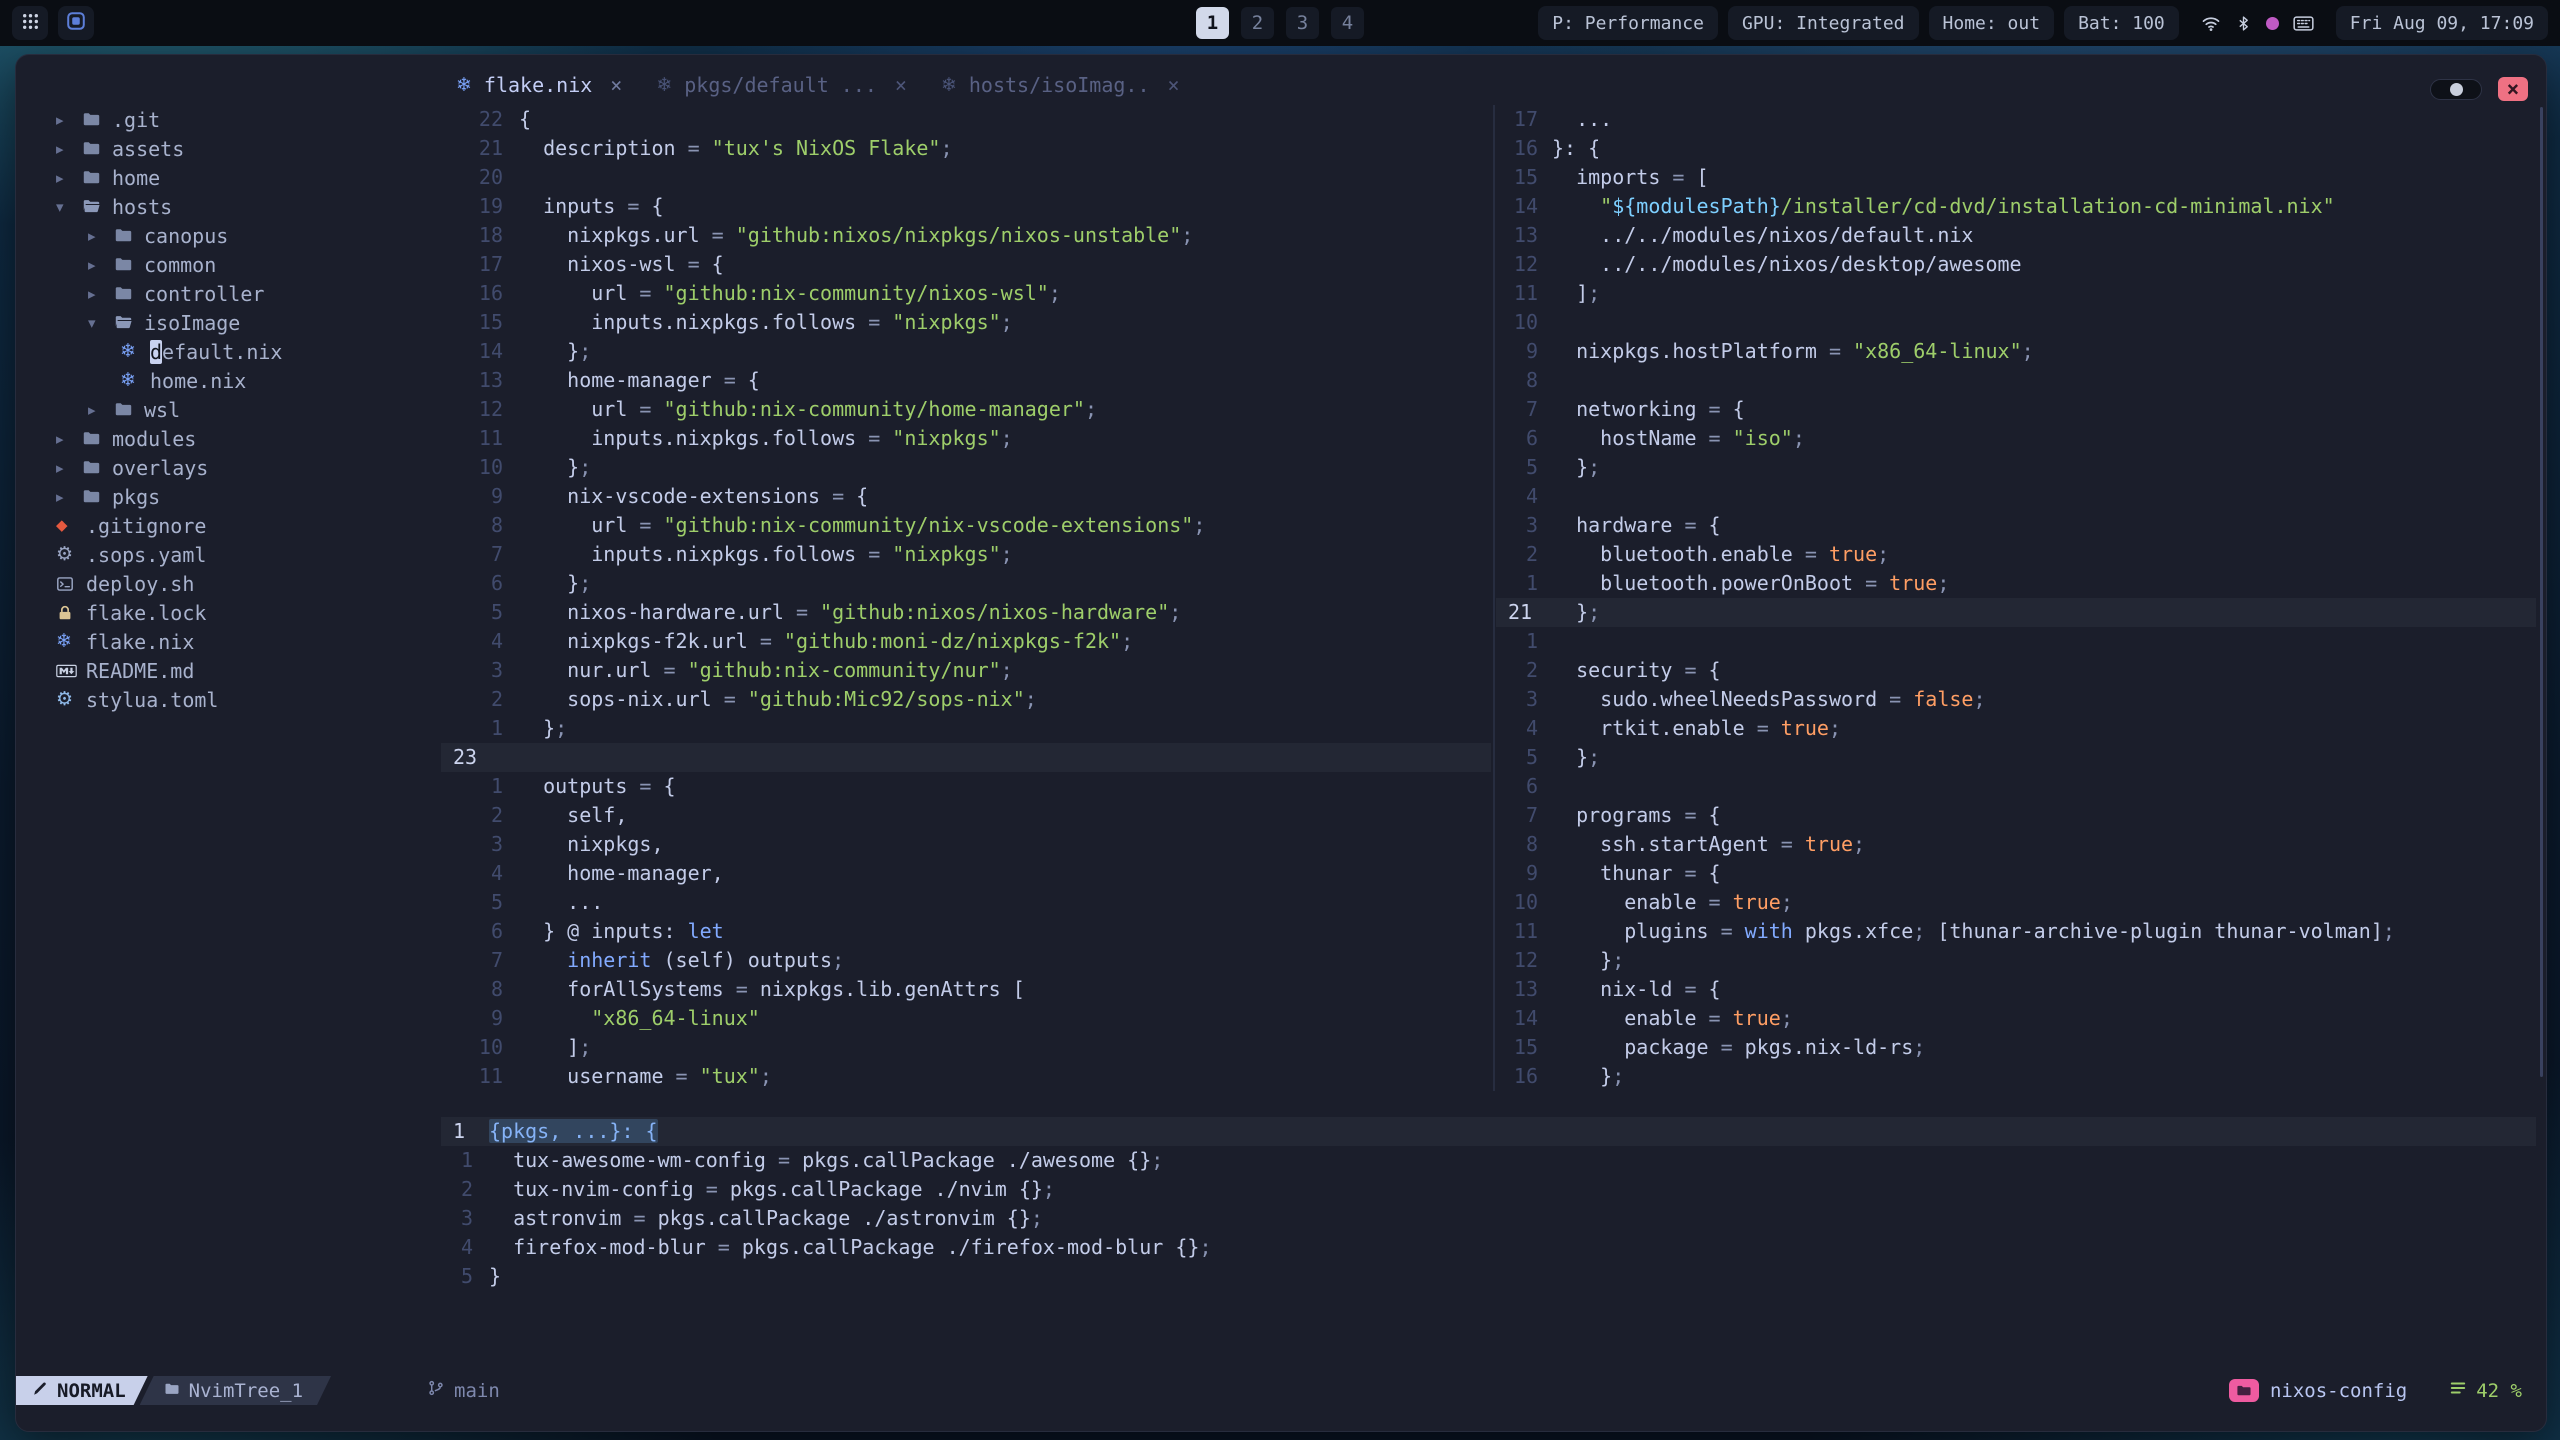 Image resolution: width=2560 pixels, height=1440 pixels. I want to click on scrollbar, so click(2541, 592).